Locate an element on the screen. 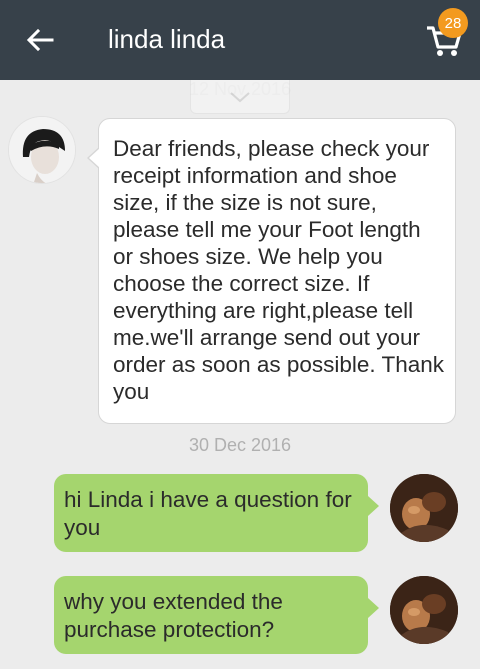 Image resolution: width=480 pixels, height=669 pixels. page-title: linda linda is located at coordinates (167, 39).